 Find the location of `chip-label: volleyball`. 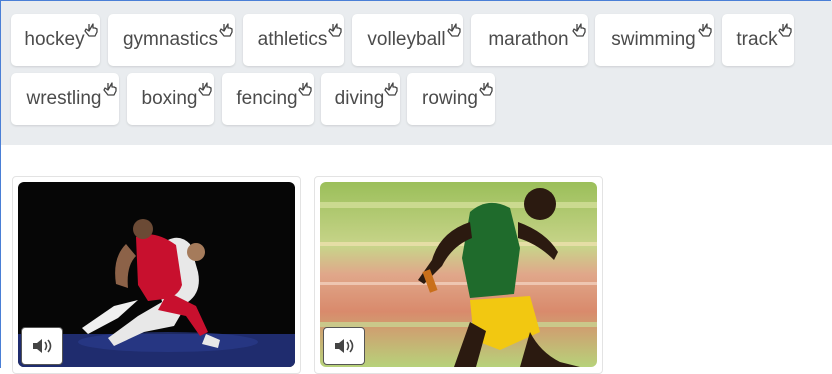

chip-label: volleyball is located at coordinates (406, 39).